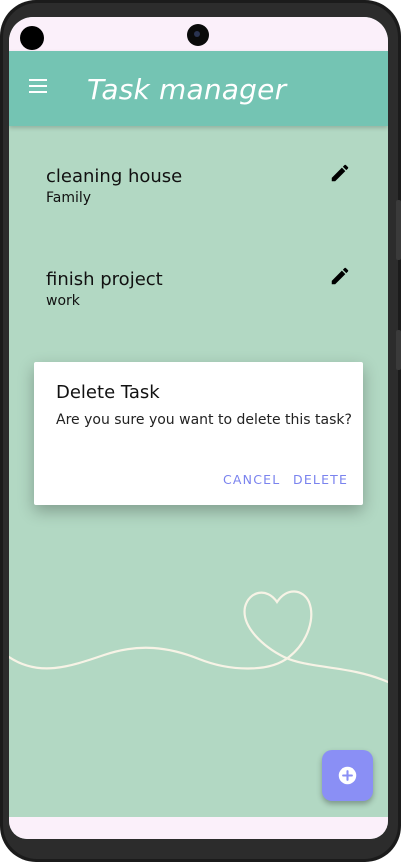 This screenshot has width=401, height=862. What do you see at coordinates (398, 350) in the screenshot?
I see `power-button` at bounding box center [398, 350].